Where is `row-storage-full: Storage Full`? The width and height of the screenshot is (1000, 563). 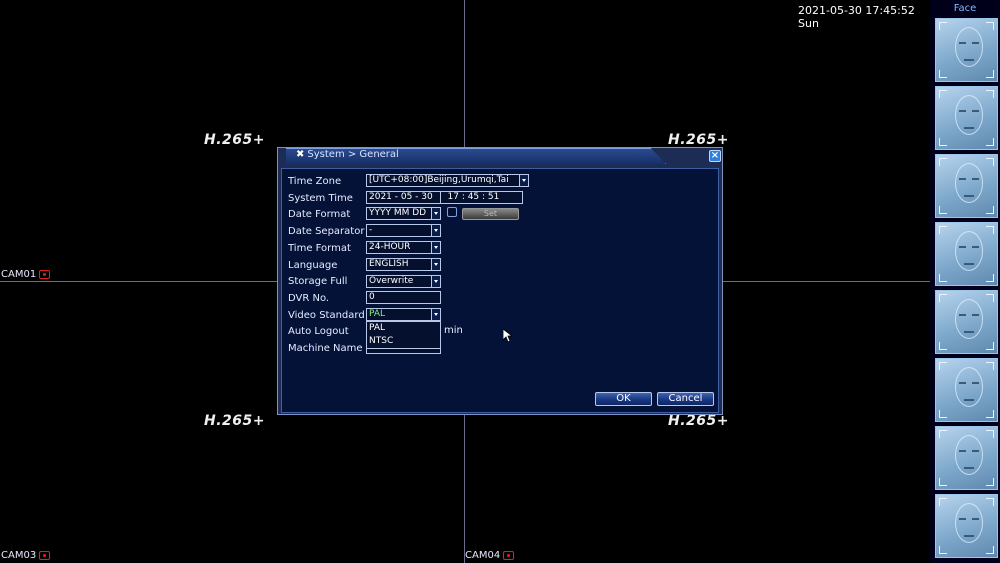 row-storage-full: Storage Full is located at coordinates (328, 281).